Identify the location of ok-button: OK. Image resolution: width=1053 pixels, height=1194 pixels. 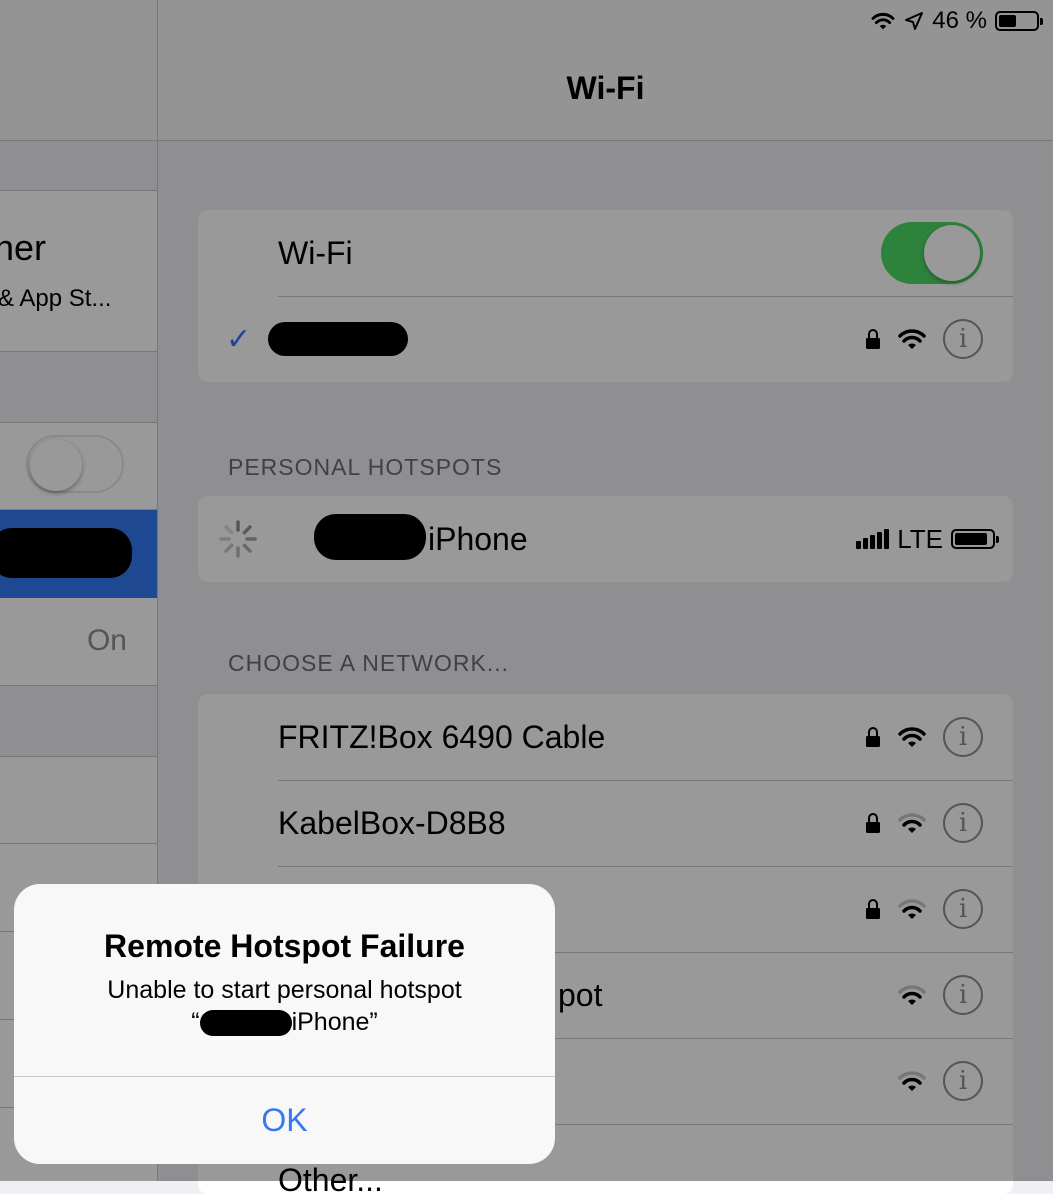
(284, 1120).